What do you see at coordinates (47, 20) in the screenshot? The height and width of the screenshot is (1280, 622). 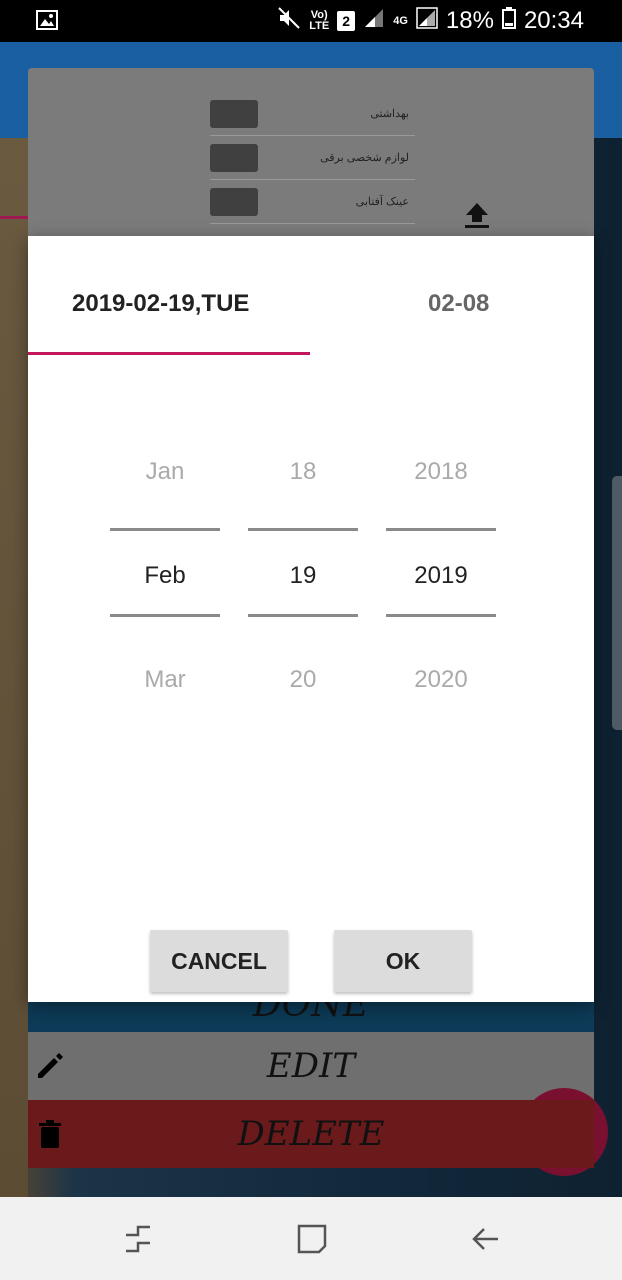 I see `gallery-notification-icon` at bounding box center [47, 20].